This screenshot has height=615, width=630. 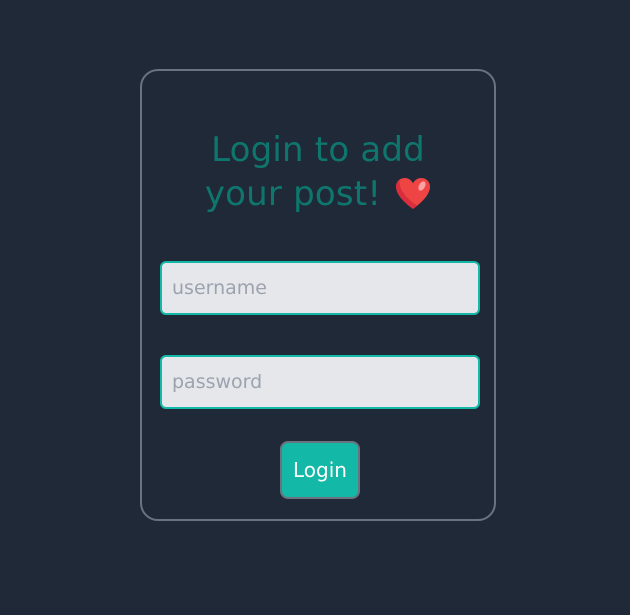 I want to click on password-input, so click(x=320, y=382).